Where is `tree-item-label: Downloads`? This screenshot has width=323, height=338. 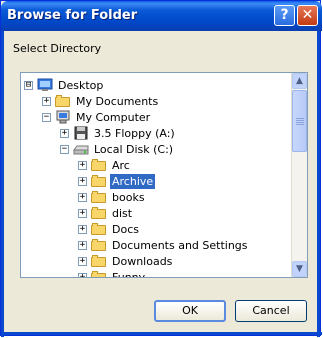
tree-item-label: Downloads is located at coordinates (142, 261).